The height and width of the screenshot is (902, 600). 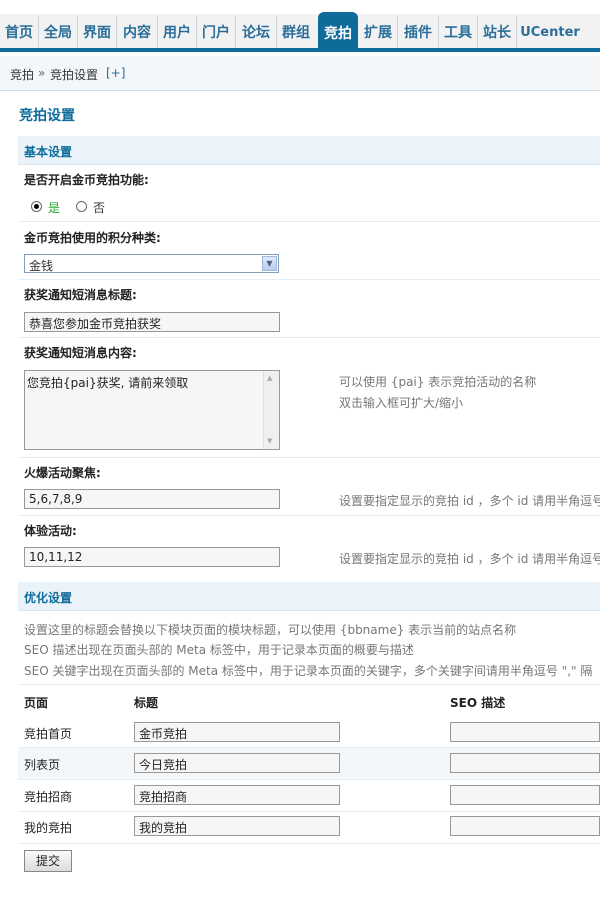 I want to click on add-shortcut-link: [+], so click(x=115, y=73).